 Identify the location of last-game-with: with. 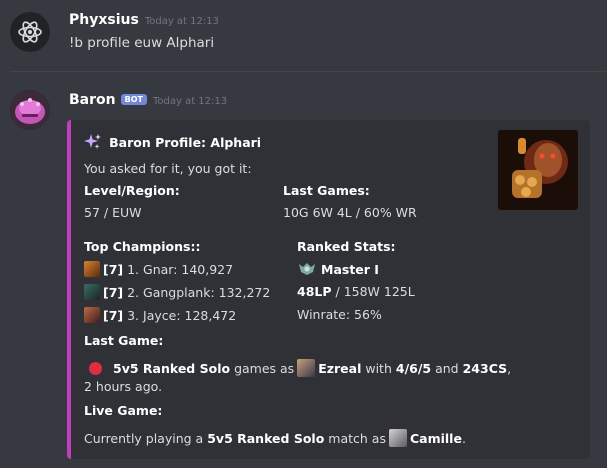
(378, 368).